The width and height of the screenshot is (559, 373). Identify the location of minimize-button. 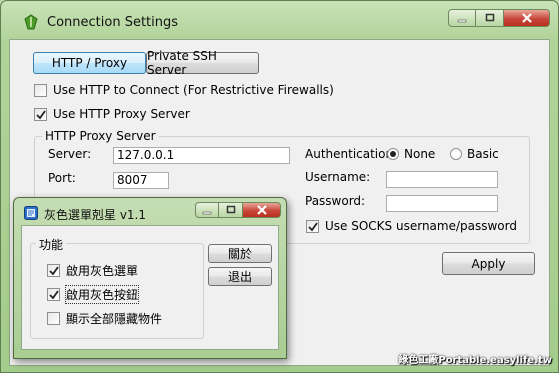
(462, 18).